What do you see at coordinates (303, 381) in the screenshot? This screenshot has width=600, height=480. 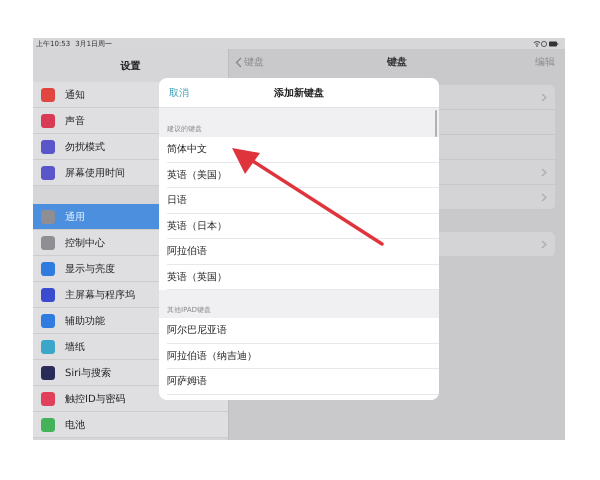 I see `keyboard-list-item: 阿萨姆语` at bounding box center [303, 381].